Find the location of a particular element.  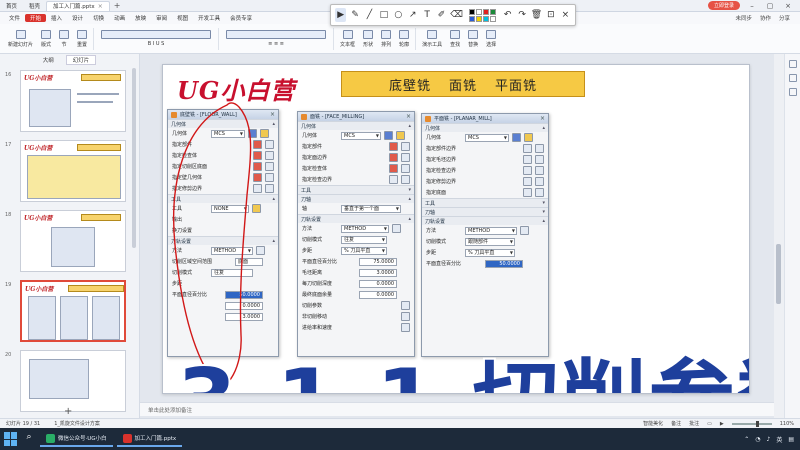

maximize-icon: ▢ is located at coordinates (770, 6).